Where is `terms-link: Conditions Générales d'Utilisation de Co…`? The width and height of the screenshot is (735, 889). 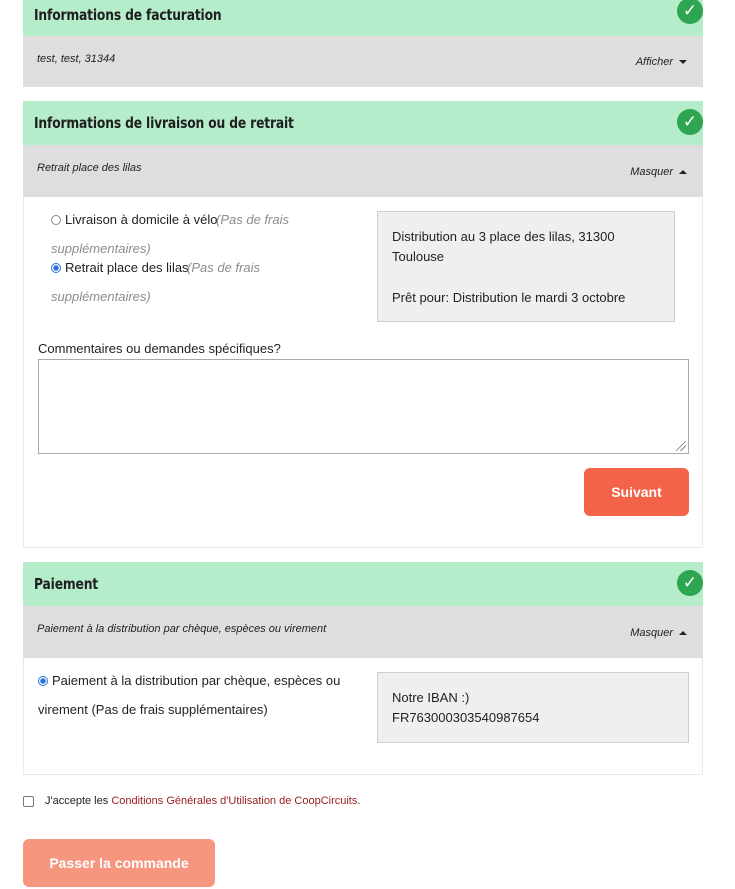
terms-link: Conditions Générales d'Utilisation de Co… is located at coordinates (234, 801).